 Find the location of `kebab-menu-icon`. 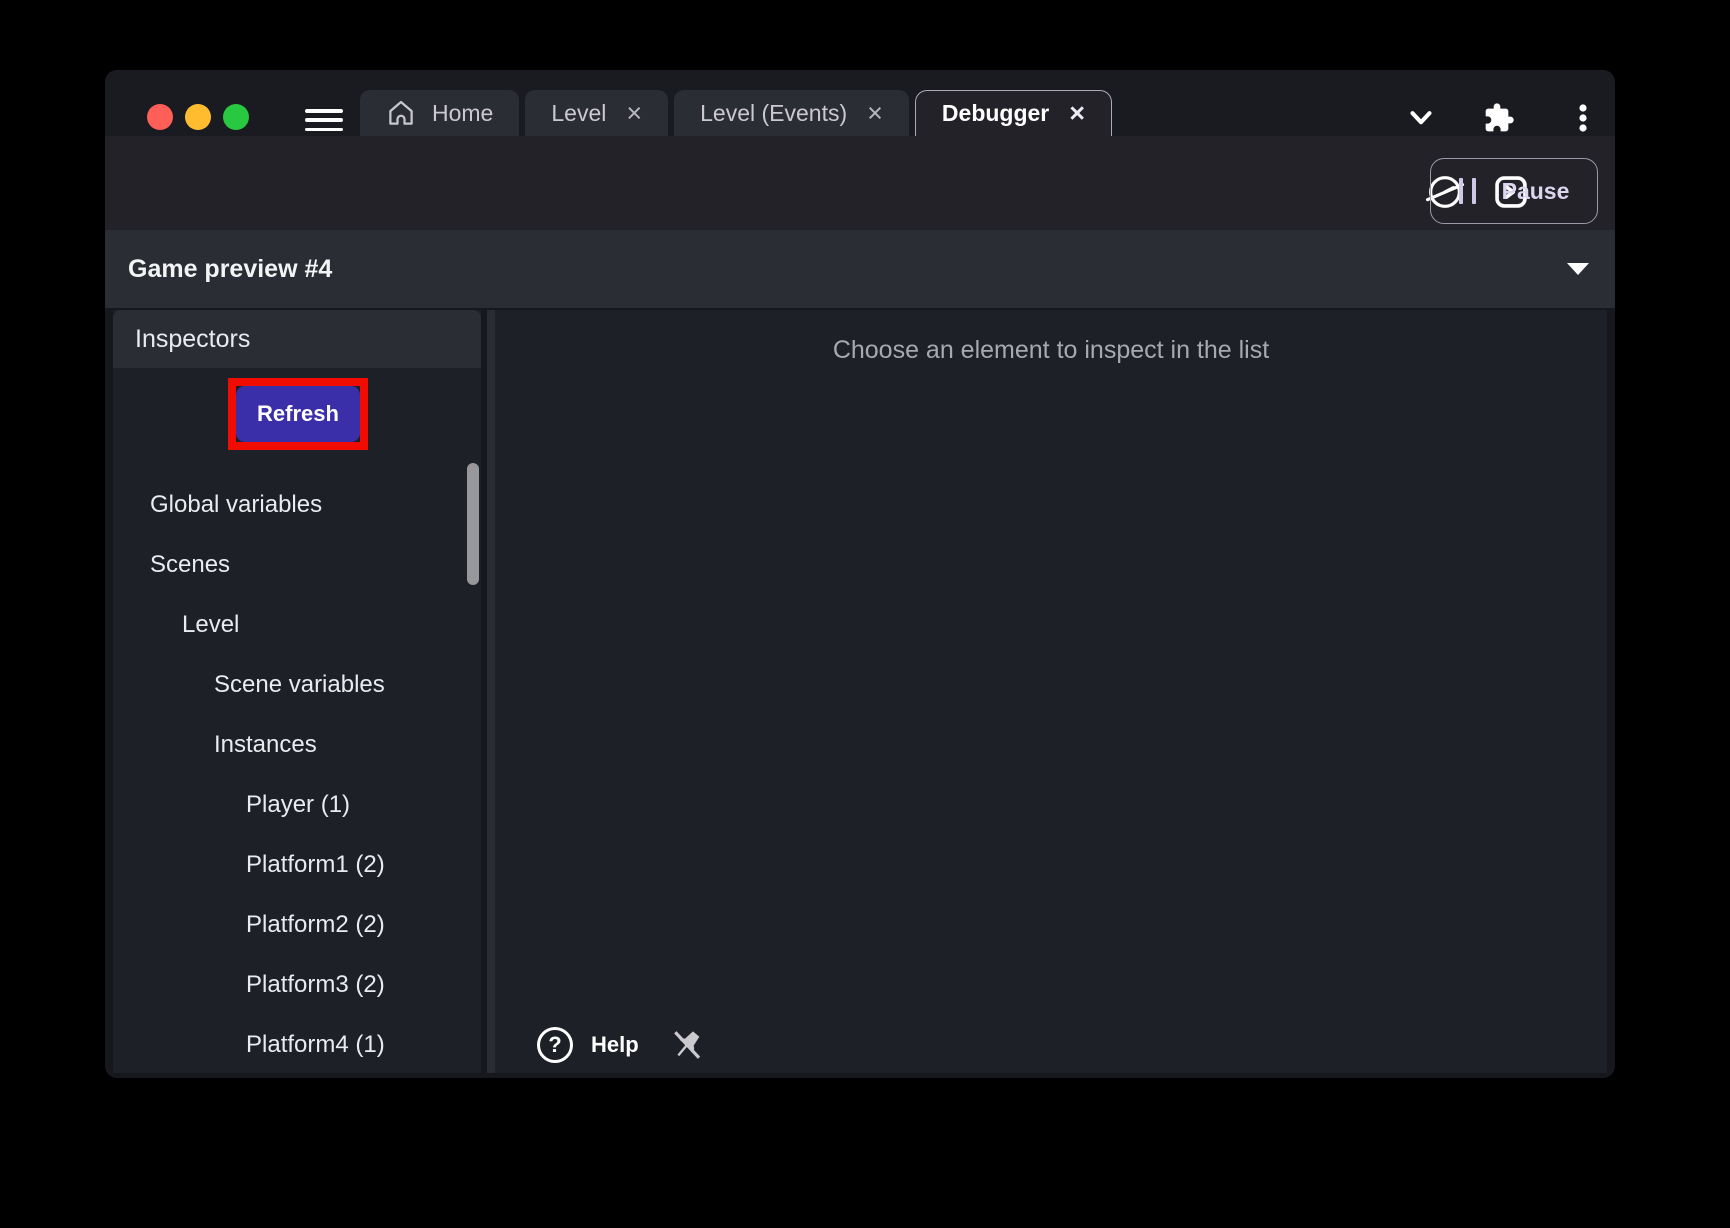

kebab-menu-icon is located at coordinates (1583, 118).